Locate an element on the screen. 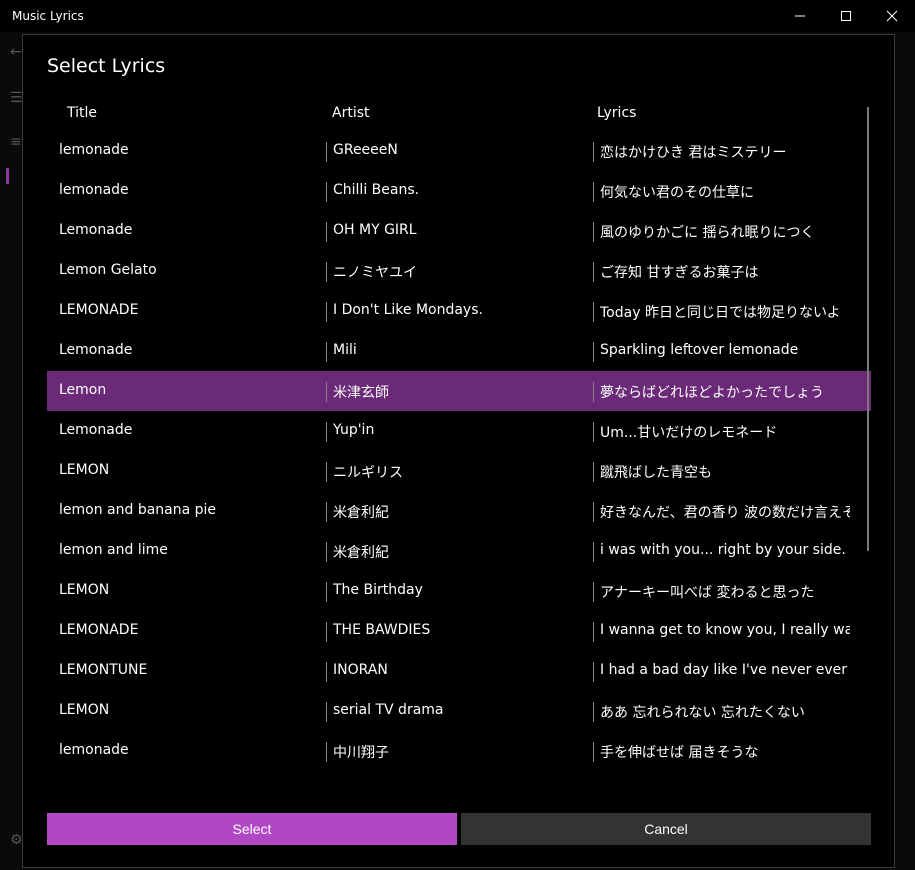  row-lyrics: 手を伸ばせば 届きそうな is located at coordinates (679, 753).